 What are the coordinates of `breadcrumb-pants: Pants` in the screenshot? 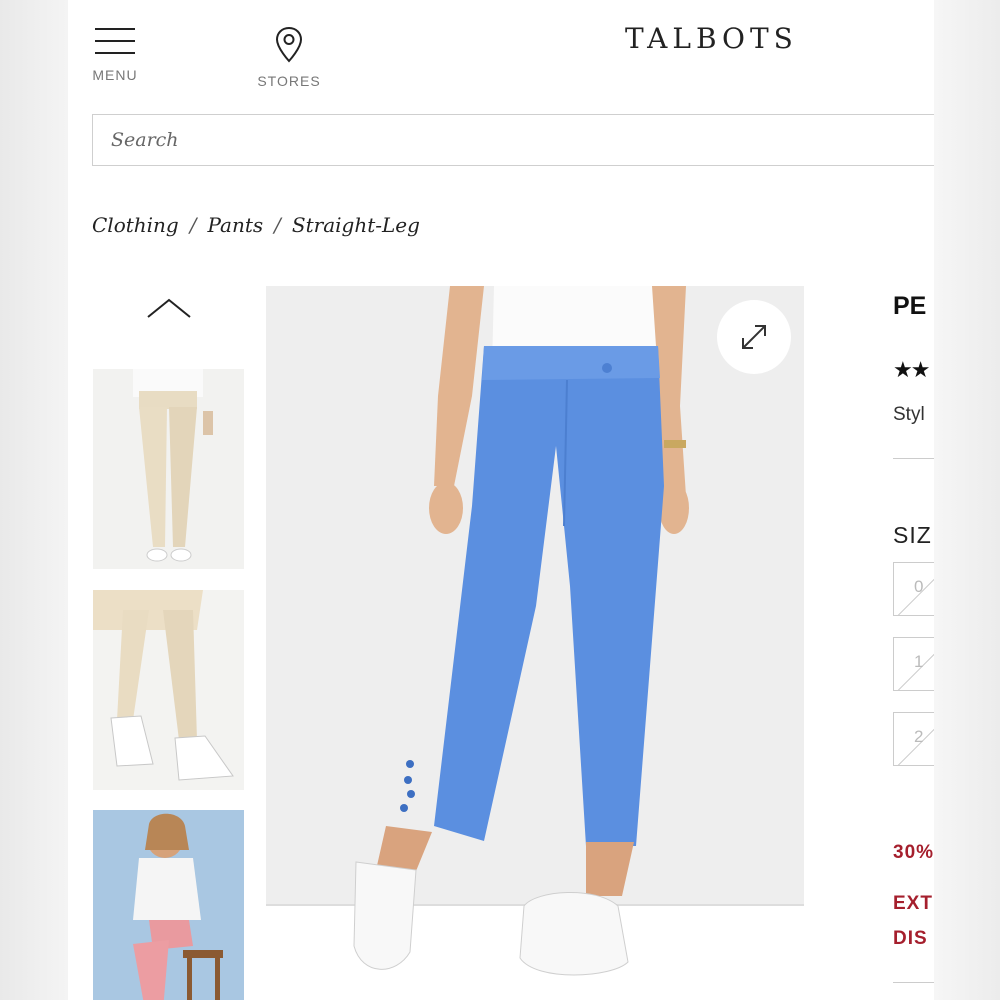 It's located at (236, 225).